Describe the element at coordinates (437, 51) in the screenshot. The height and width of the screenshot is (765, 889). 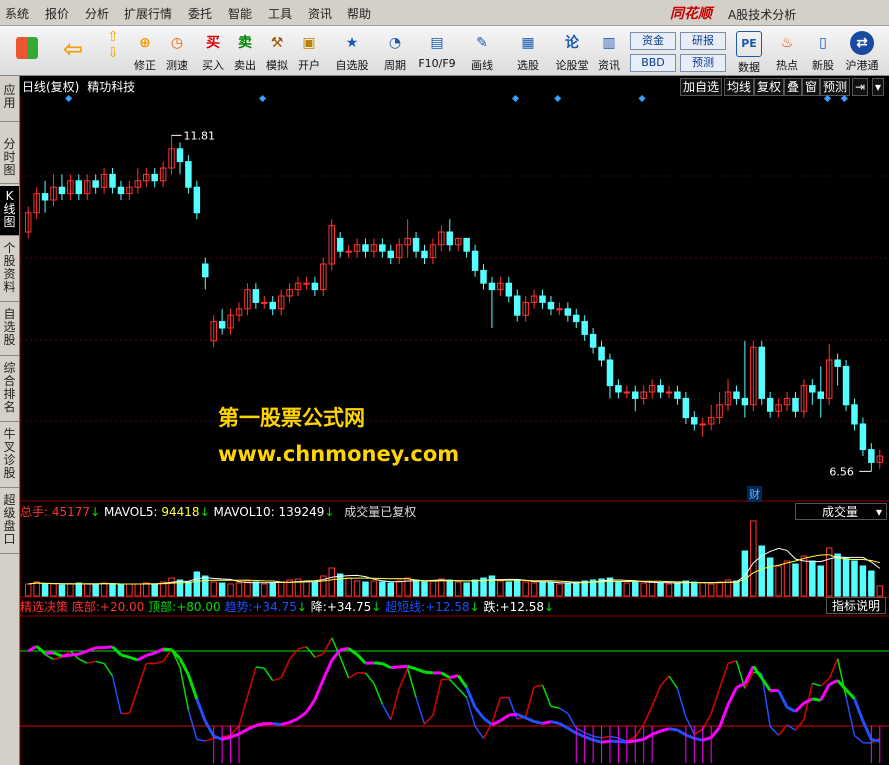
I see `f10-button: ▤ F10/F9` at that location.